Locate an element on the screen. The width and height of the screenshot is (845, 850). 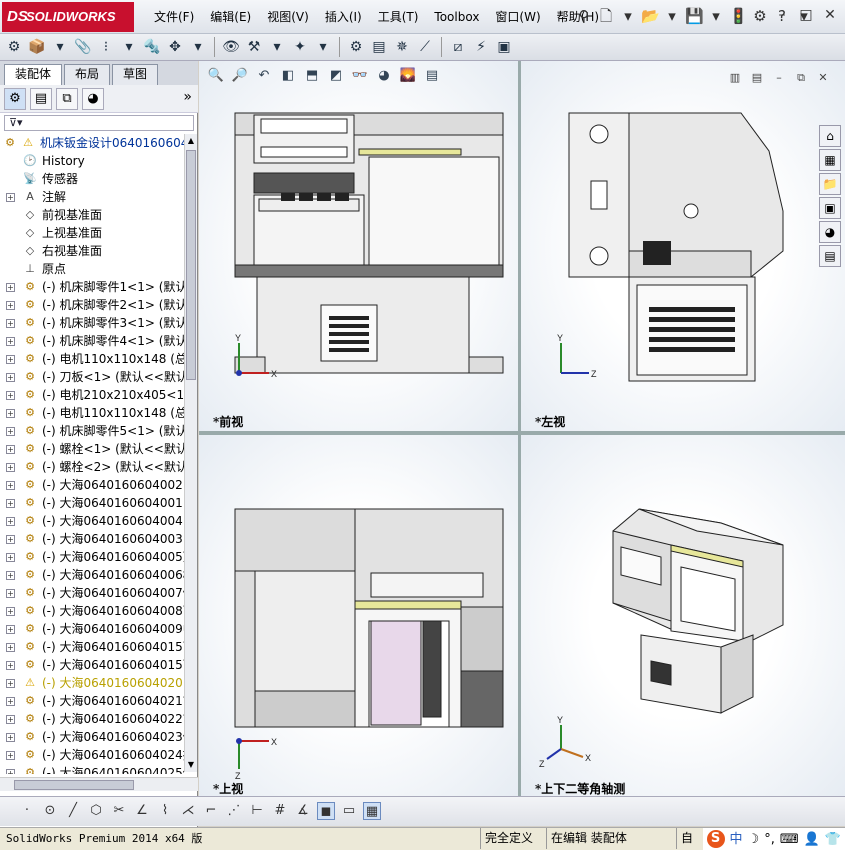
panel-tab-0: 装配体 is located at coordinates (33, 74).